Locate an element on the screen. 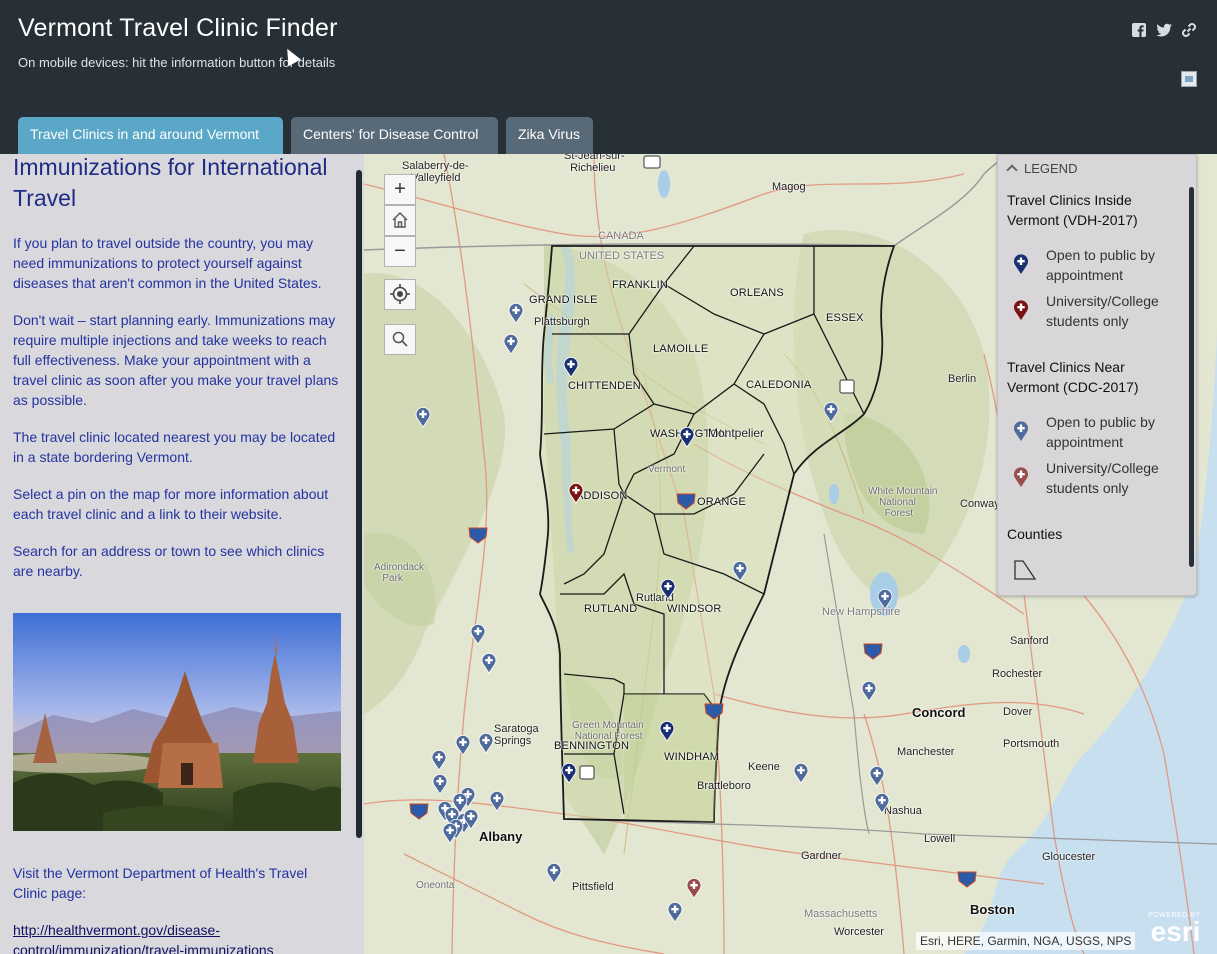  legend-counties-title: Counties is located at coordinates (1035, 534).